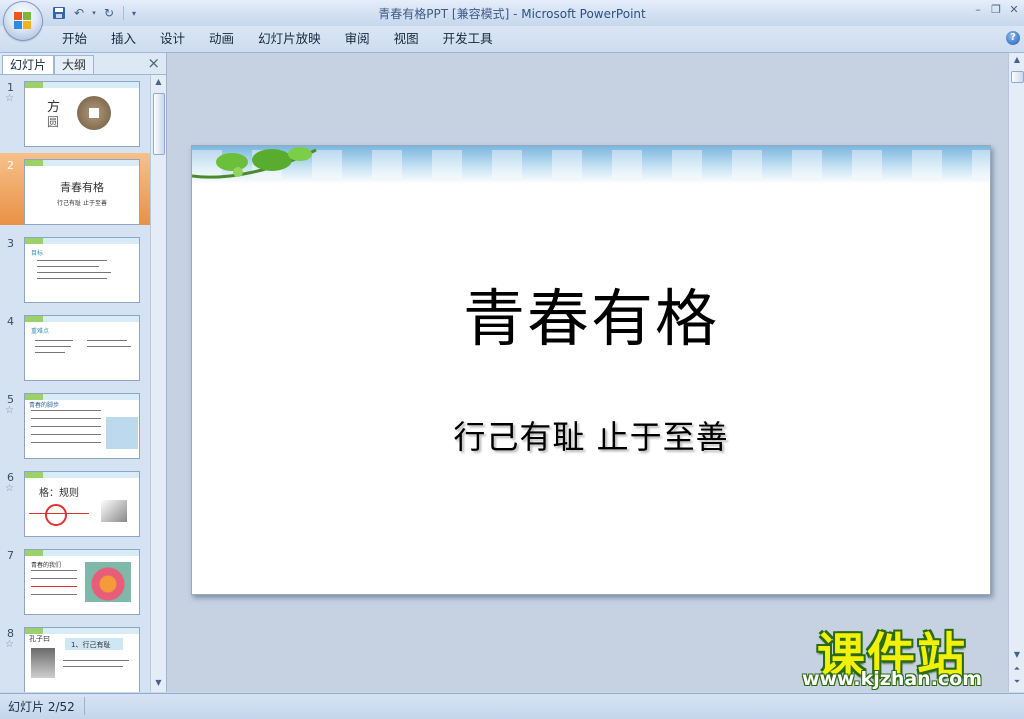  Describe the element at coordinates (41, 707) in the screenshot. I see `slide-indicator: 幻灯片 2/52` at that location.